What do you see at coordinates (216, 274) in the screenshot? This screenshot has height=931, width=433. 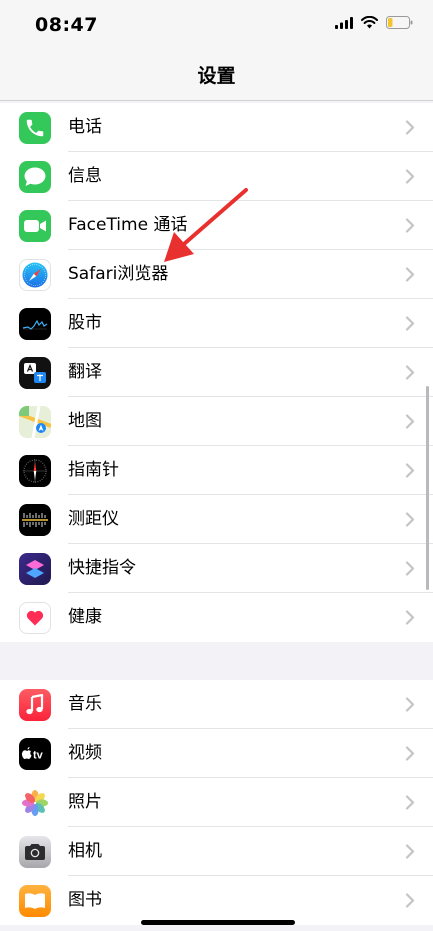 I see `settings-row-safari: Safari浏览器` at bounding box center [216, 274].